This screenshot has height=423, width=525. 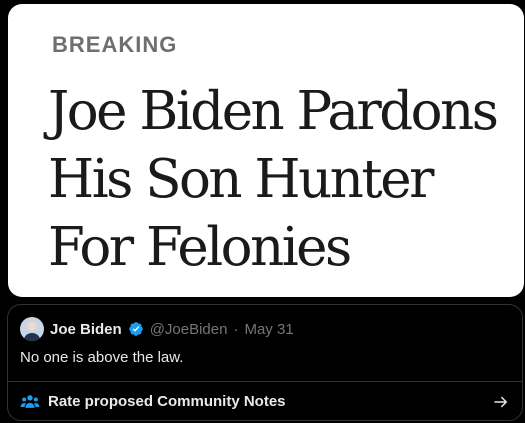 What do you see at coordinates (32, 329) in the screenshot?
I see `avatar` at bounding box center [32, 329].